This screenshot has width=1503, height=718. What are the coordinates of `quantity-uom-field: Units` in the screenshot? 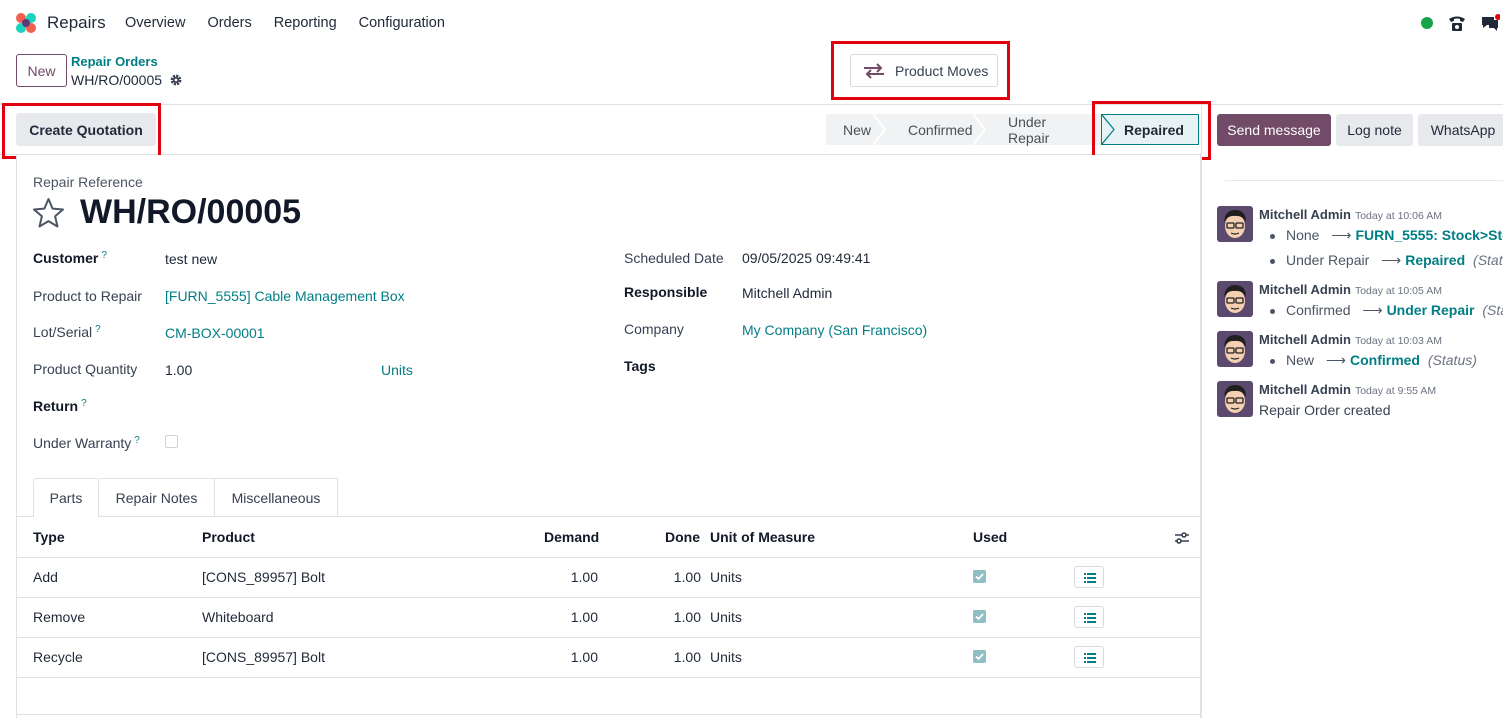 It's located at (397, 370).